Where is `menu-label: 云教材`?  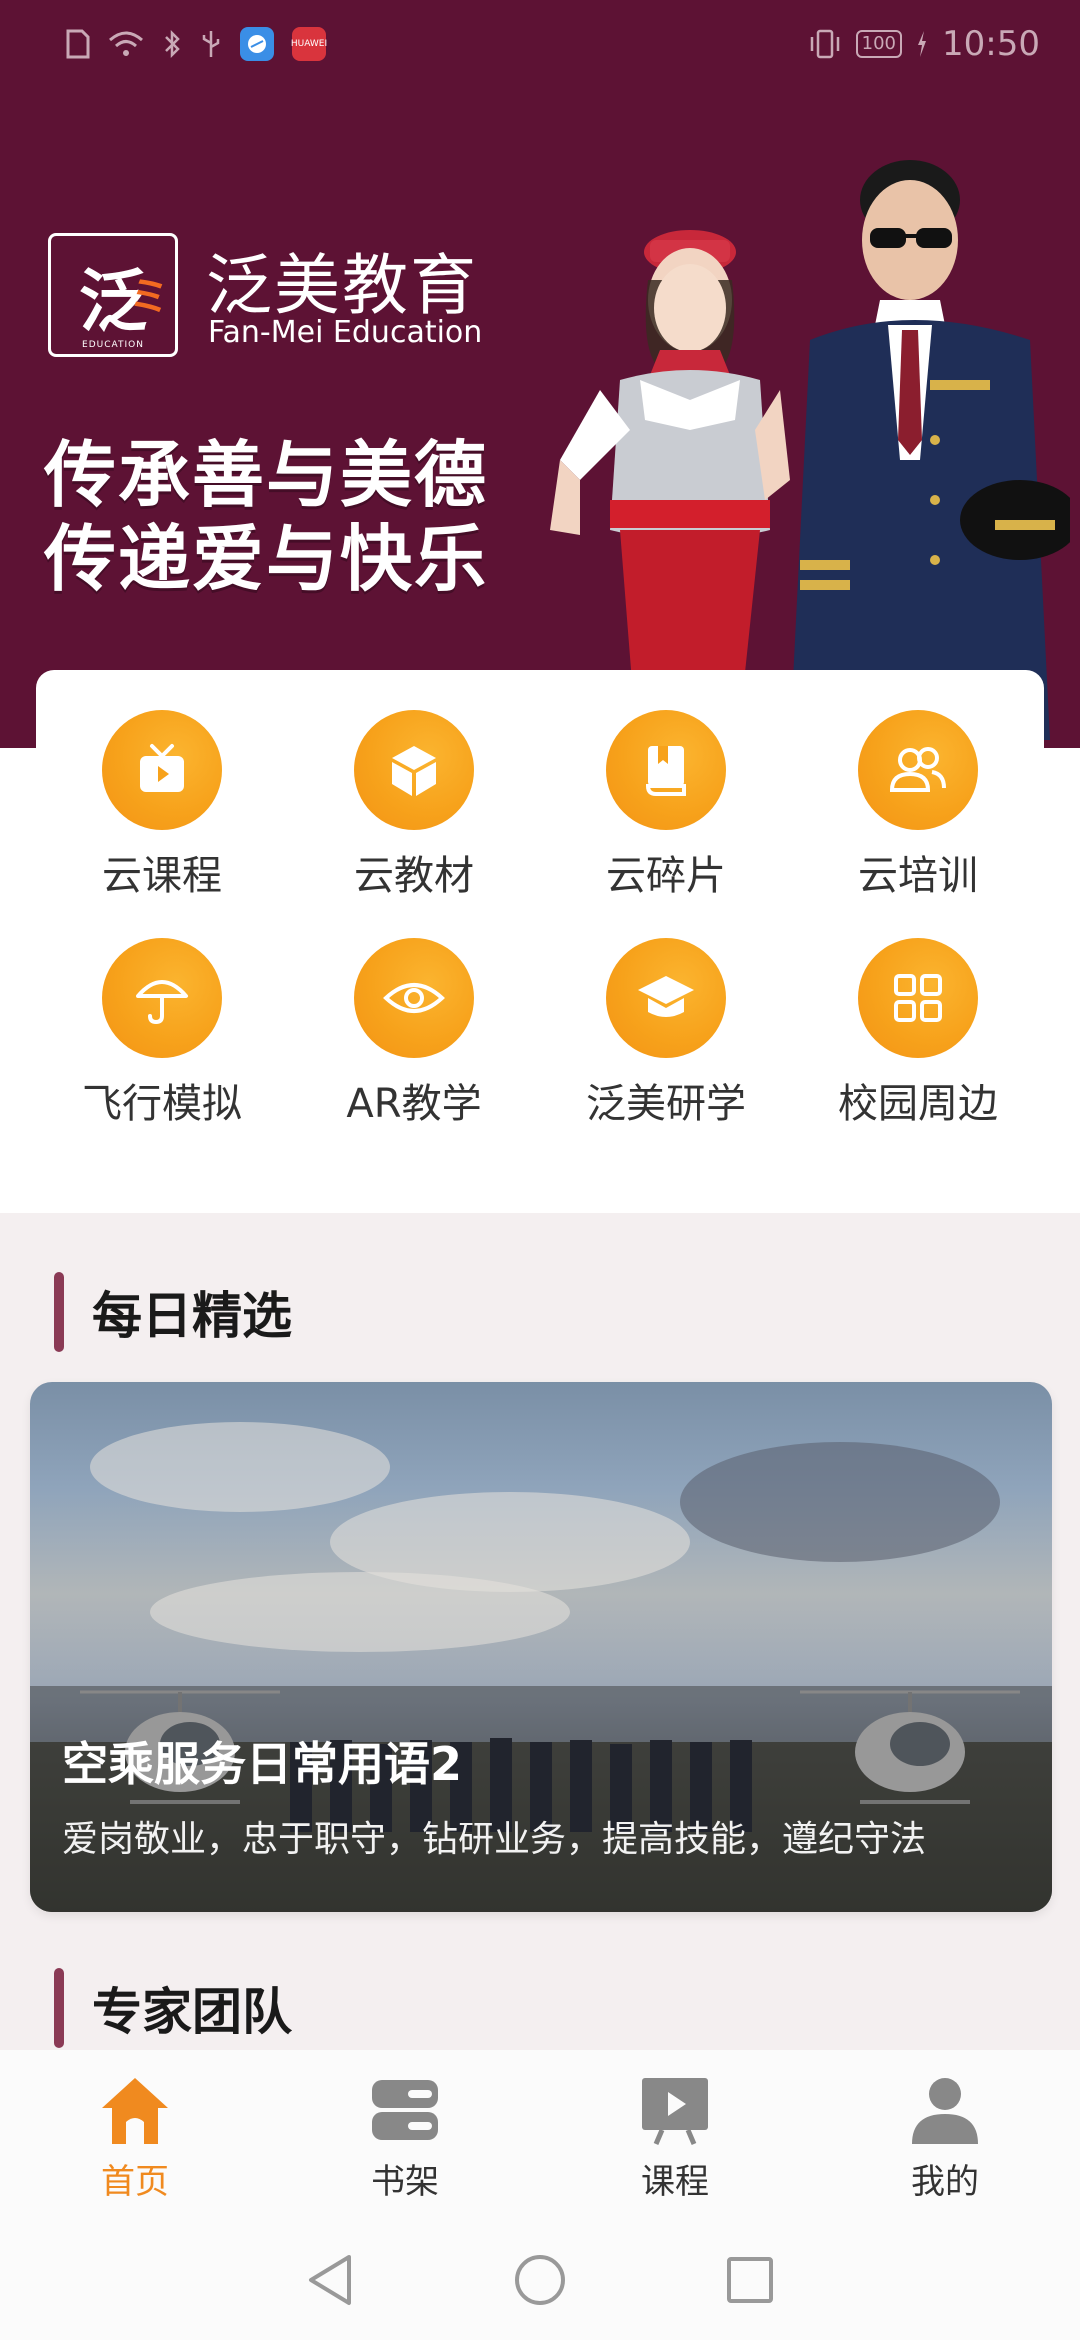
menu-label: 云教材 is located at coordinates (414, 876).